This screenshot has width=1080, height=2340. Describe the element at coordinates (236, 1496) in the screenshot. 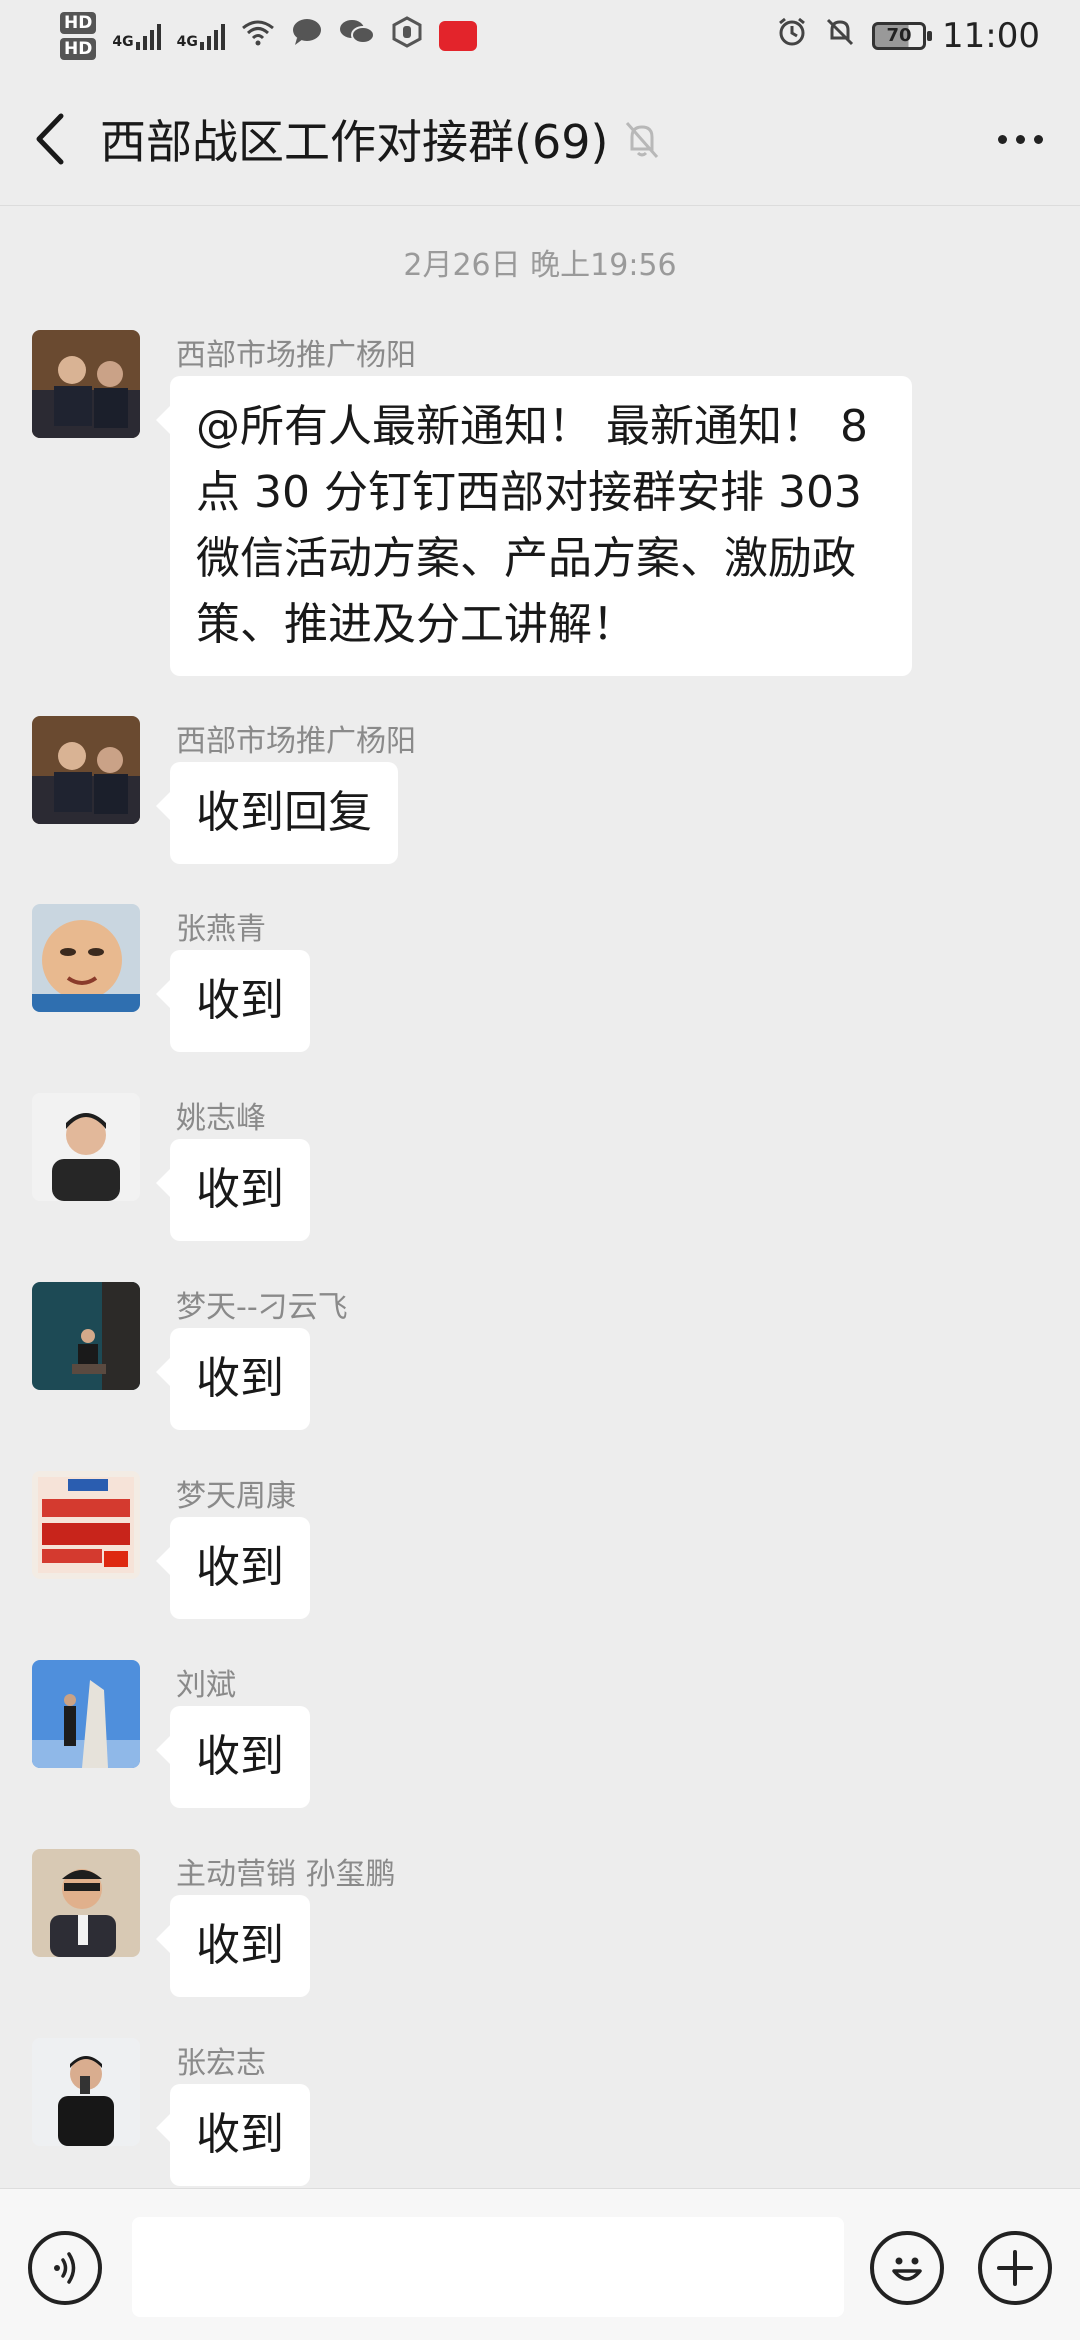

I see `sender-name: 梦天周康` at that location.